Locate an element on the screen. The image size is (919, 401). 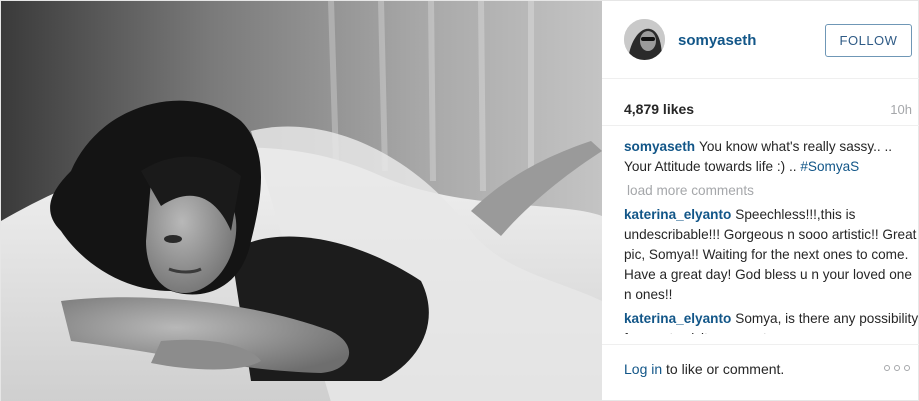
likes-count: 4,879 likes is located at coordinates (659, 109).